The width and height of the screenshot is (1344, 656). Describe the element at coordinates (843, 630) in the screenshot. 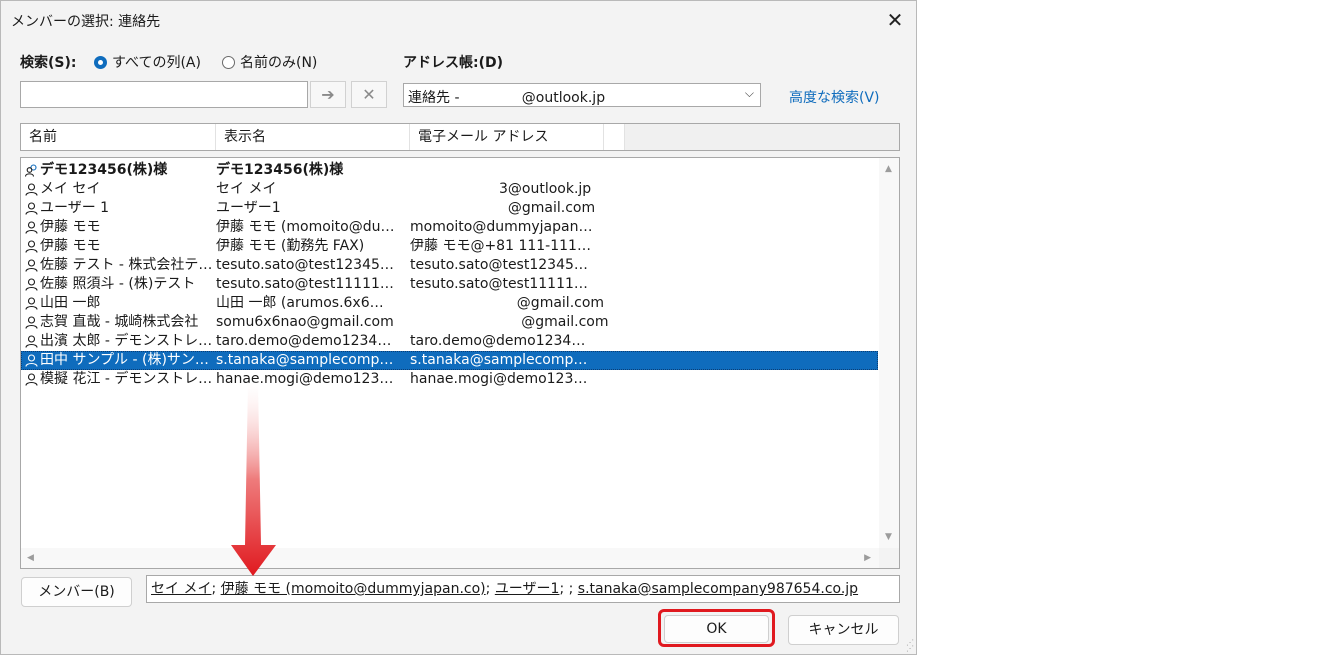

I see `cancel-button: キャンセル` at that location.